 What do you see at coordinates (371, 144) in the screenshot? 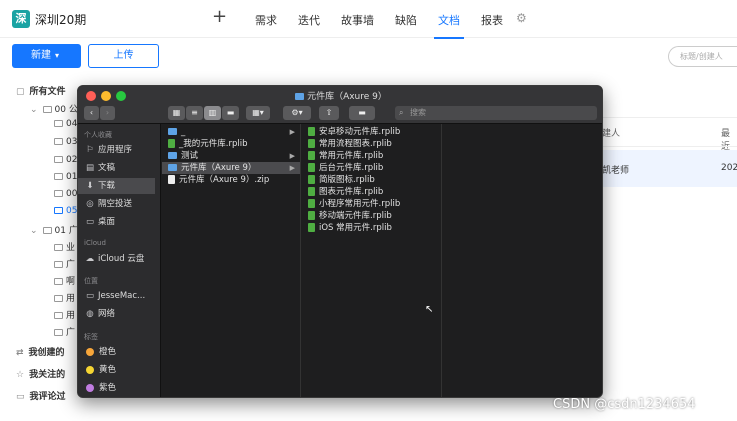
I see `file-row-rplib: 常用流程图表.rplib` at bounding box center [371, 144].